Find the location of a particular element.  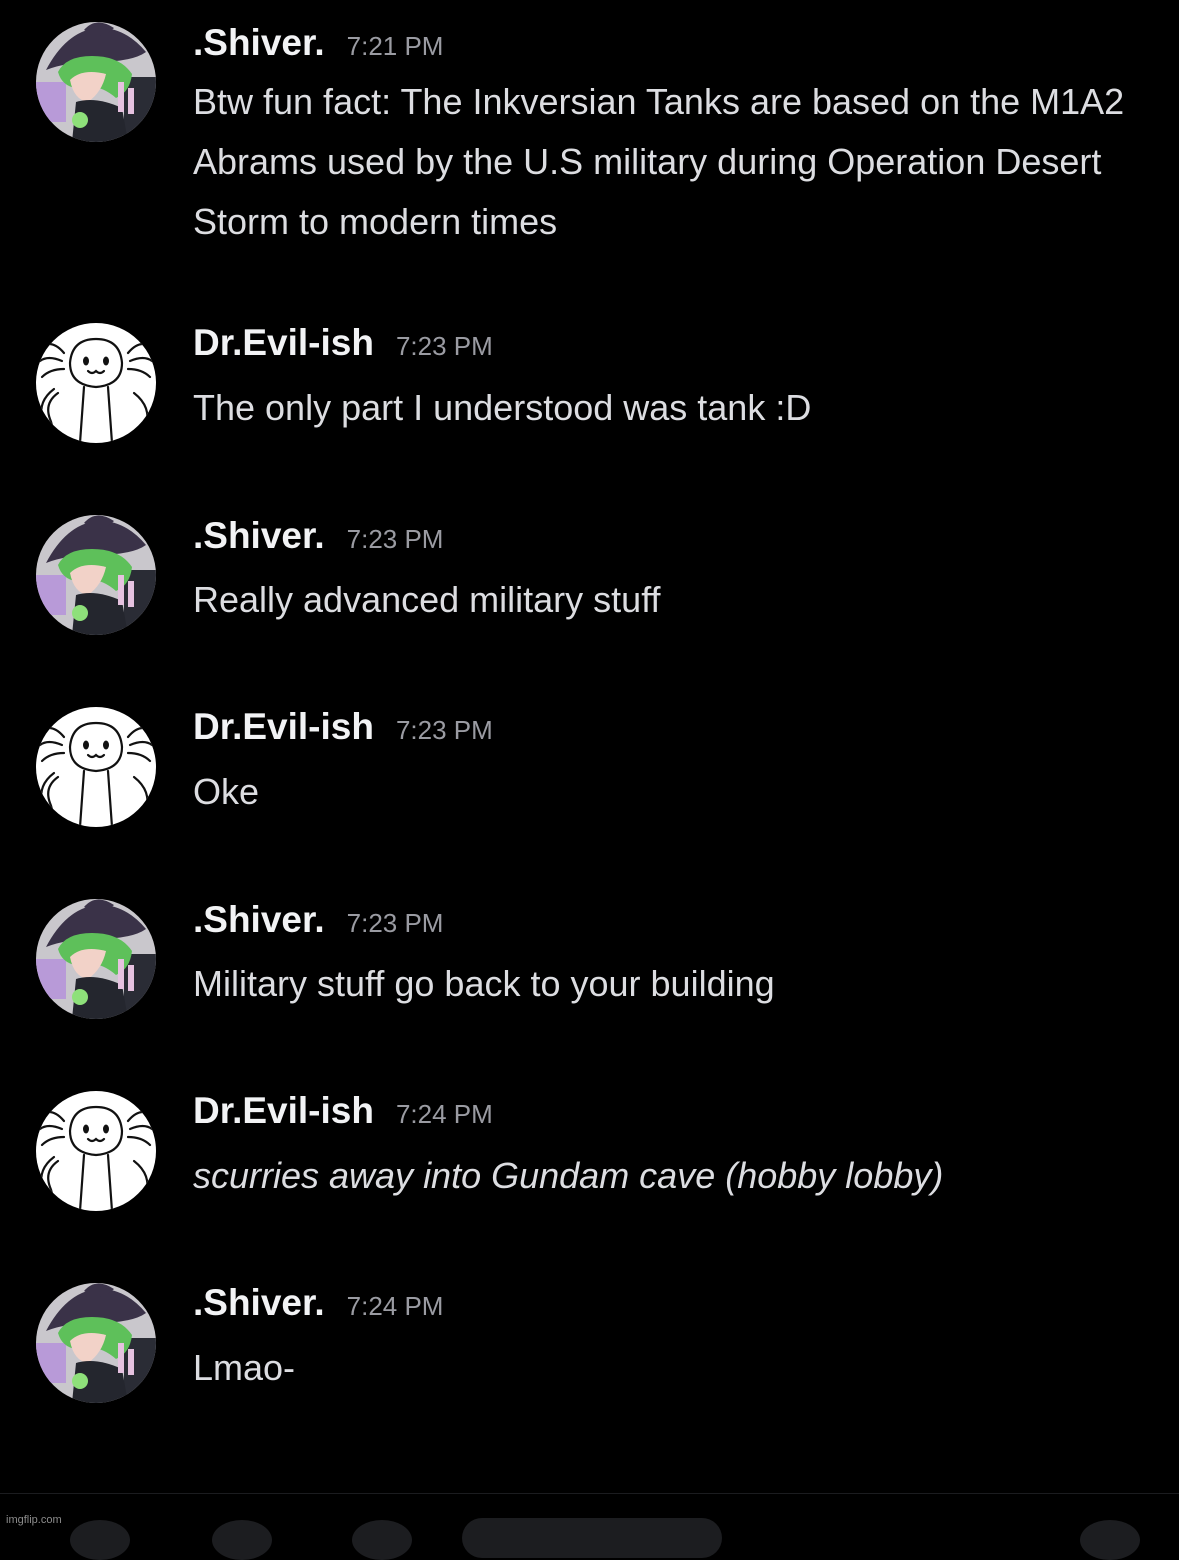

message-text: Military stuff go back to your building is located at coordinates (484, 983).